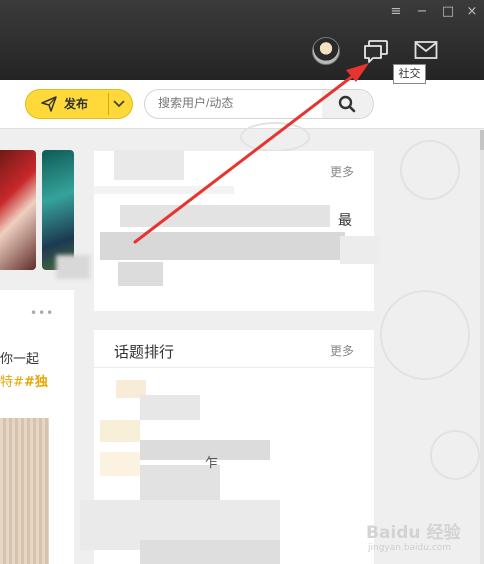 This screenshot has height=564, width=484. Describe the element at coordinates (413, 533) in the screenshot. I see `watermark: Baidu 经验` at that location.